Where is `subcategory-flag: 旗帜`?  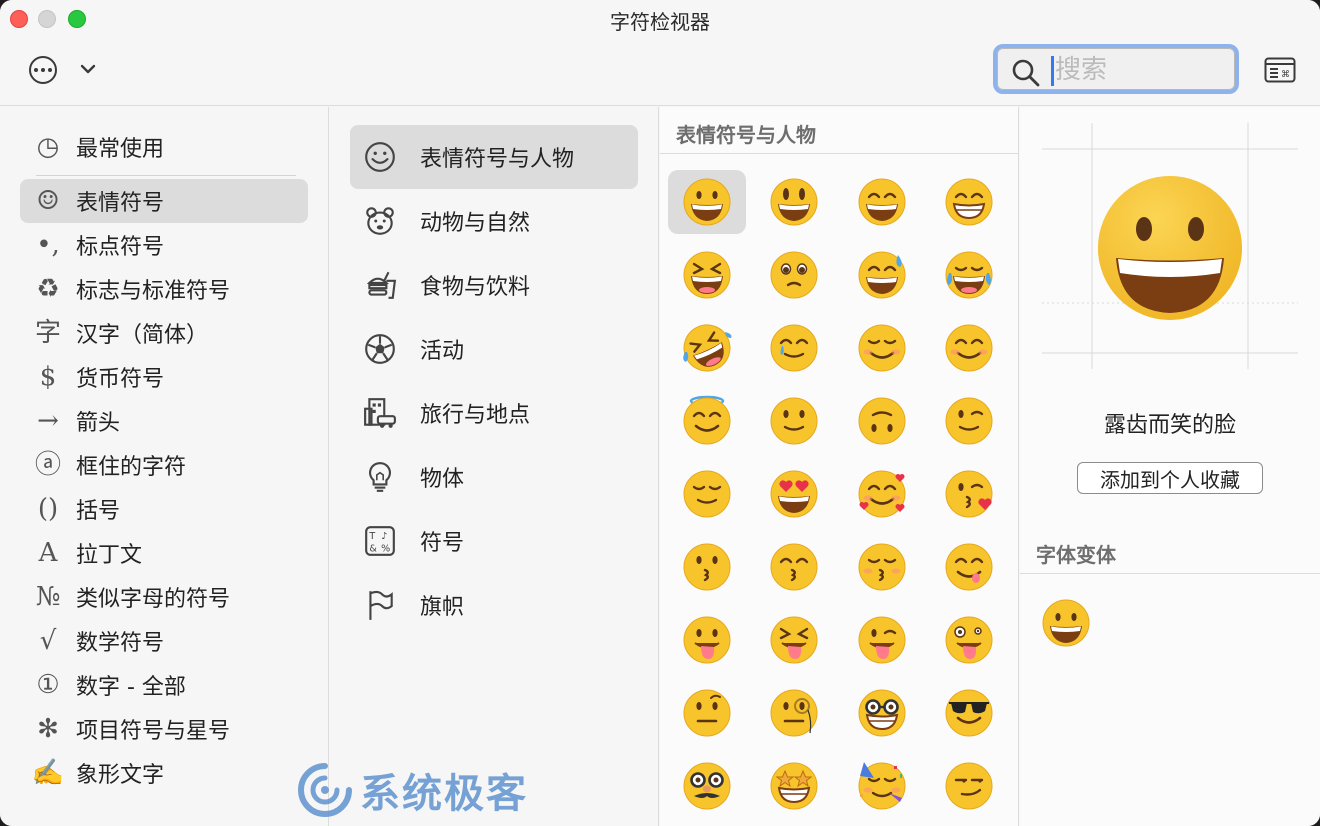
subcategory-flag: 旗帜 is located at coordinates (494, 605).